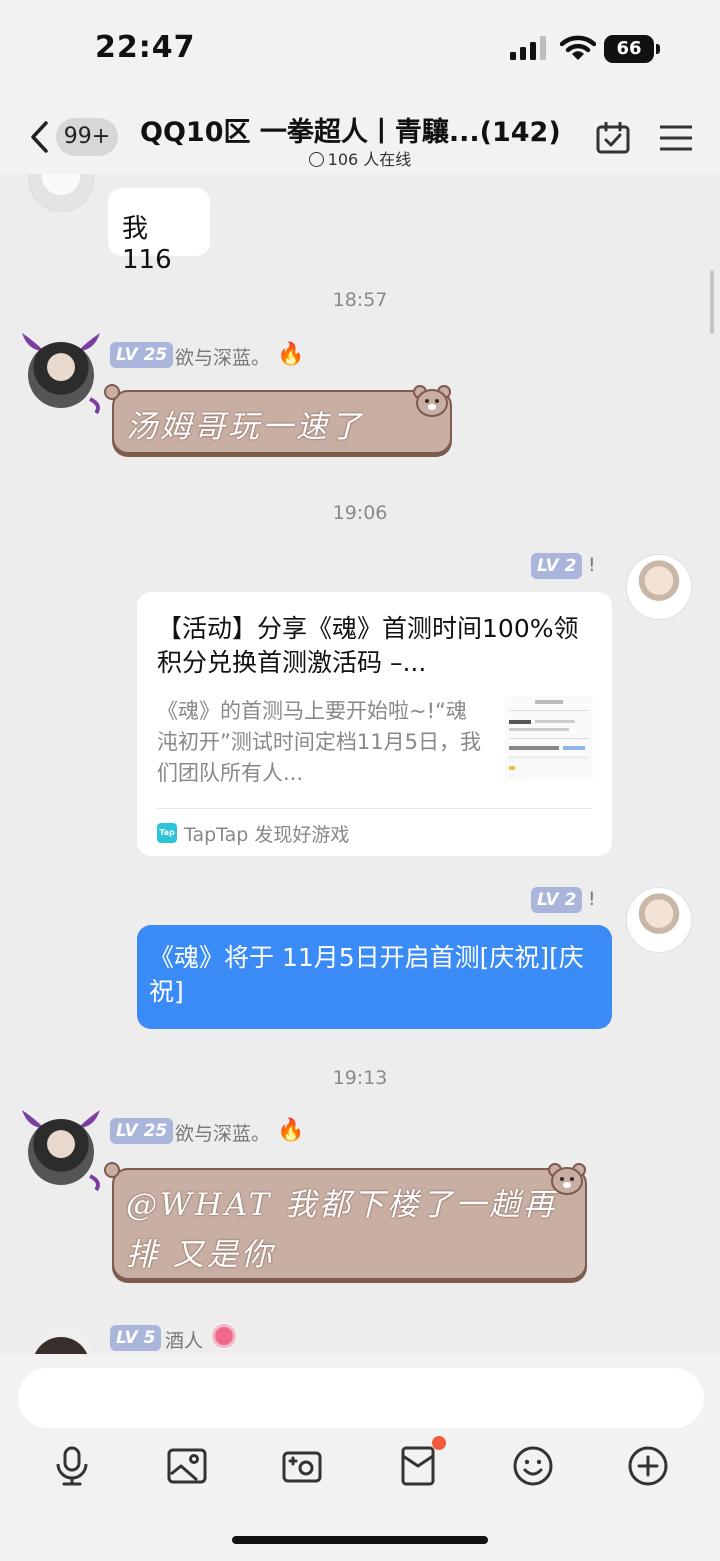 The width and height of the screenshot is (720, 1561). Describe the element at coordinates (369, 159) in the screenshot. I see `online-count-text: 106 人在线` at that location.